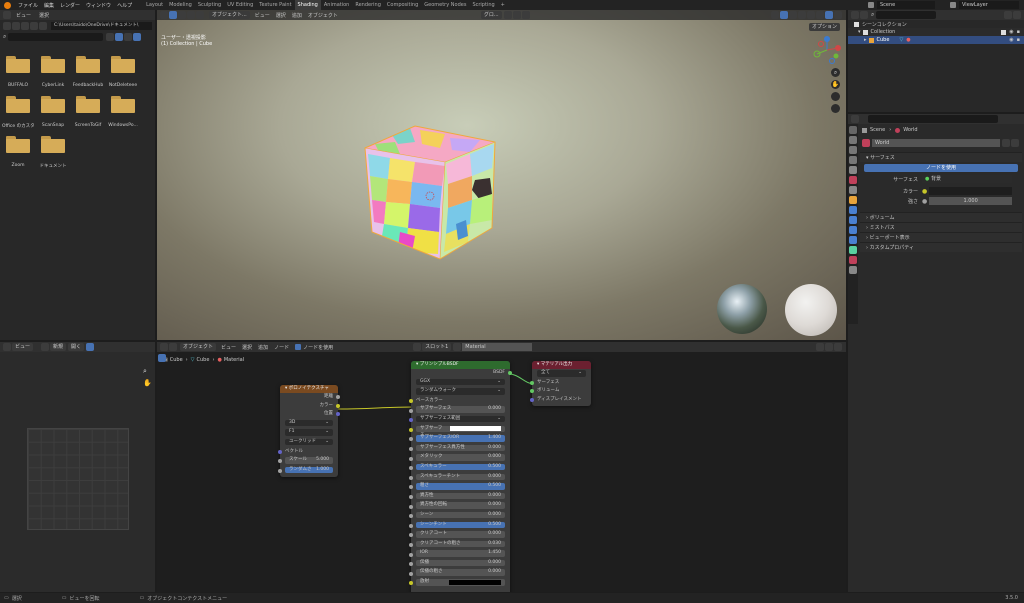 This screenshot has width=1024, height=603. I want to click on voronoi-node-header: ▾ ボロノイテクスチャ, so click(309, 389).